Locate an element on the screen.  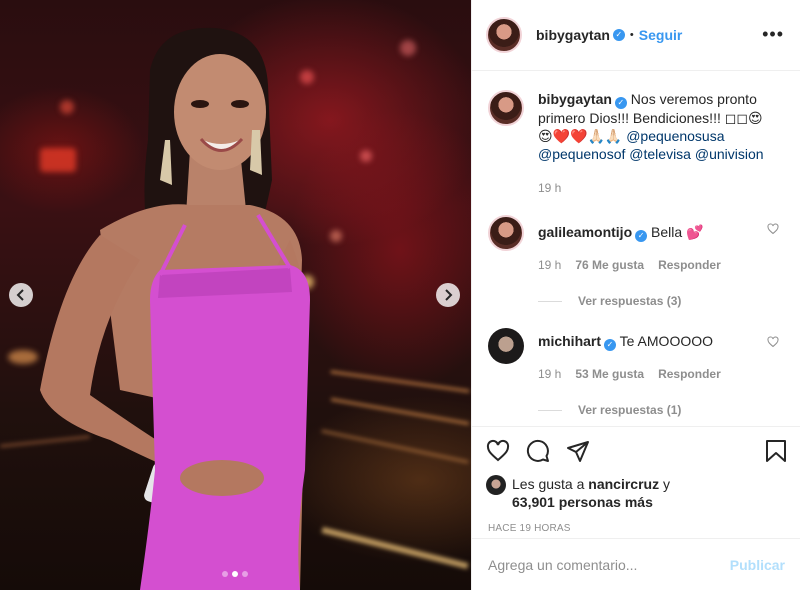
caption-username: bibygaytan is located at coordinates (575, 99).